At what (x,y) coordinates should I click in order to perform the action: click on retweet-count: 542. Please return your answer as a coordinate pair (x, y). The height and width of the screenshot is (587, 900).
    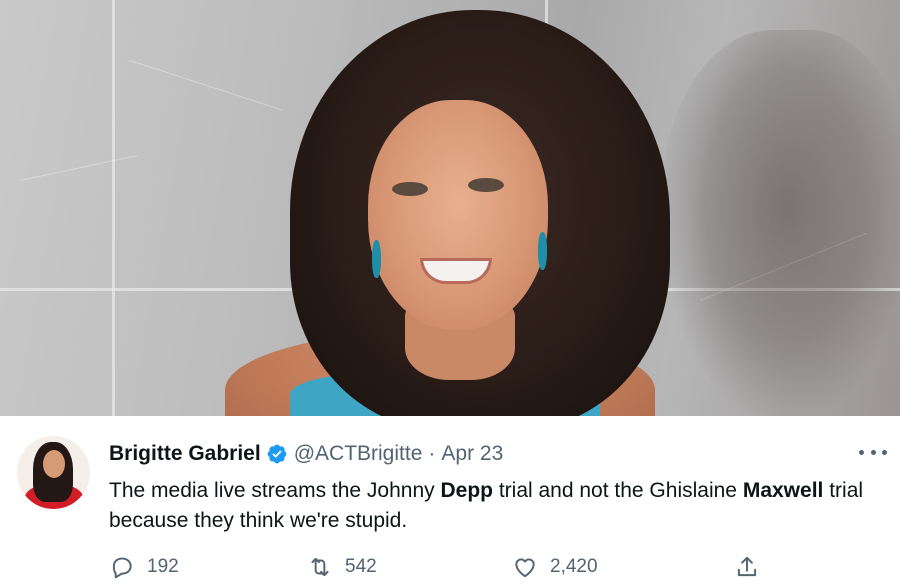
    Looking at the image, I should click on (361, 566).